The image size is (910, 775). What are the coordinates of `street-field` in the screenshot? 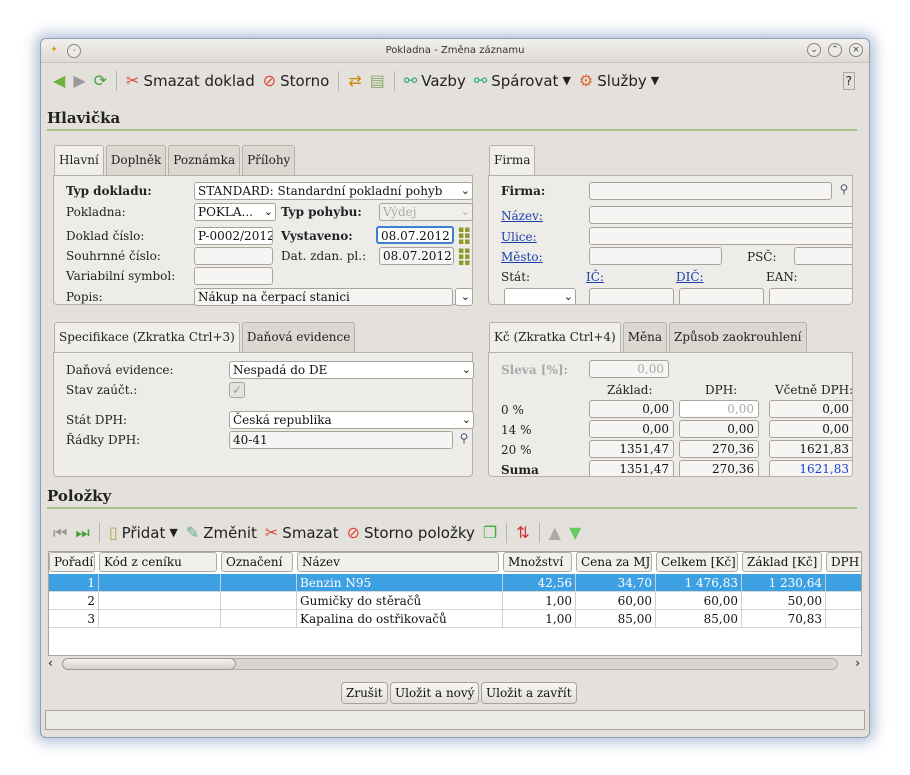 It's located at (720, 236).